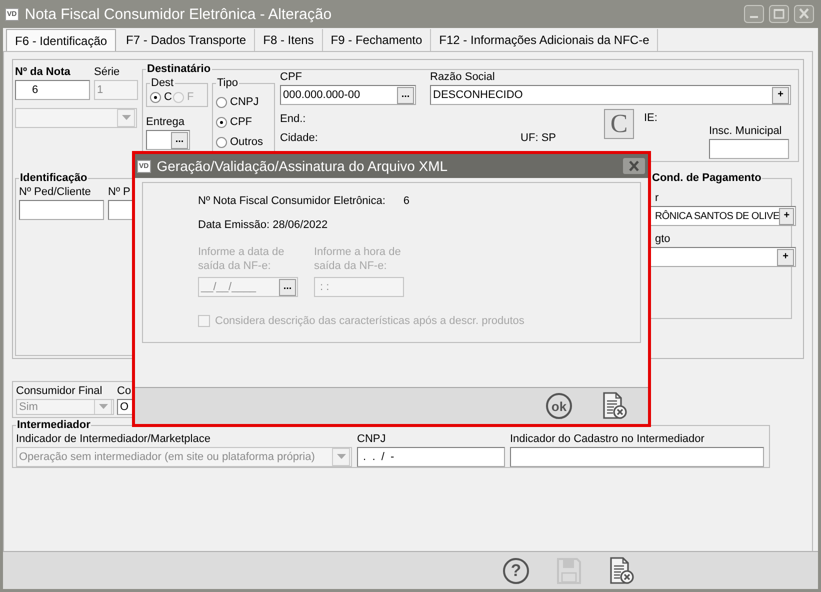  What do you see at coordinates (227, 83) in the screenshot?
I see `group-title: Tipo` at bounding box center [227, 83].